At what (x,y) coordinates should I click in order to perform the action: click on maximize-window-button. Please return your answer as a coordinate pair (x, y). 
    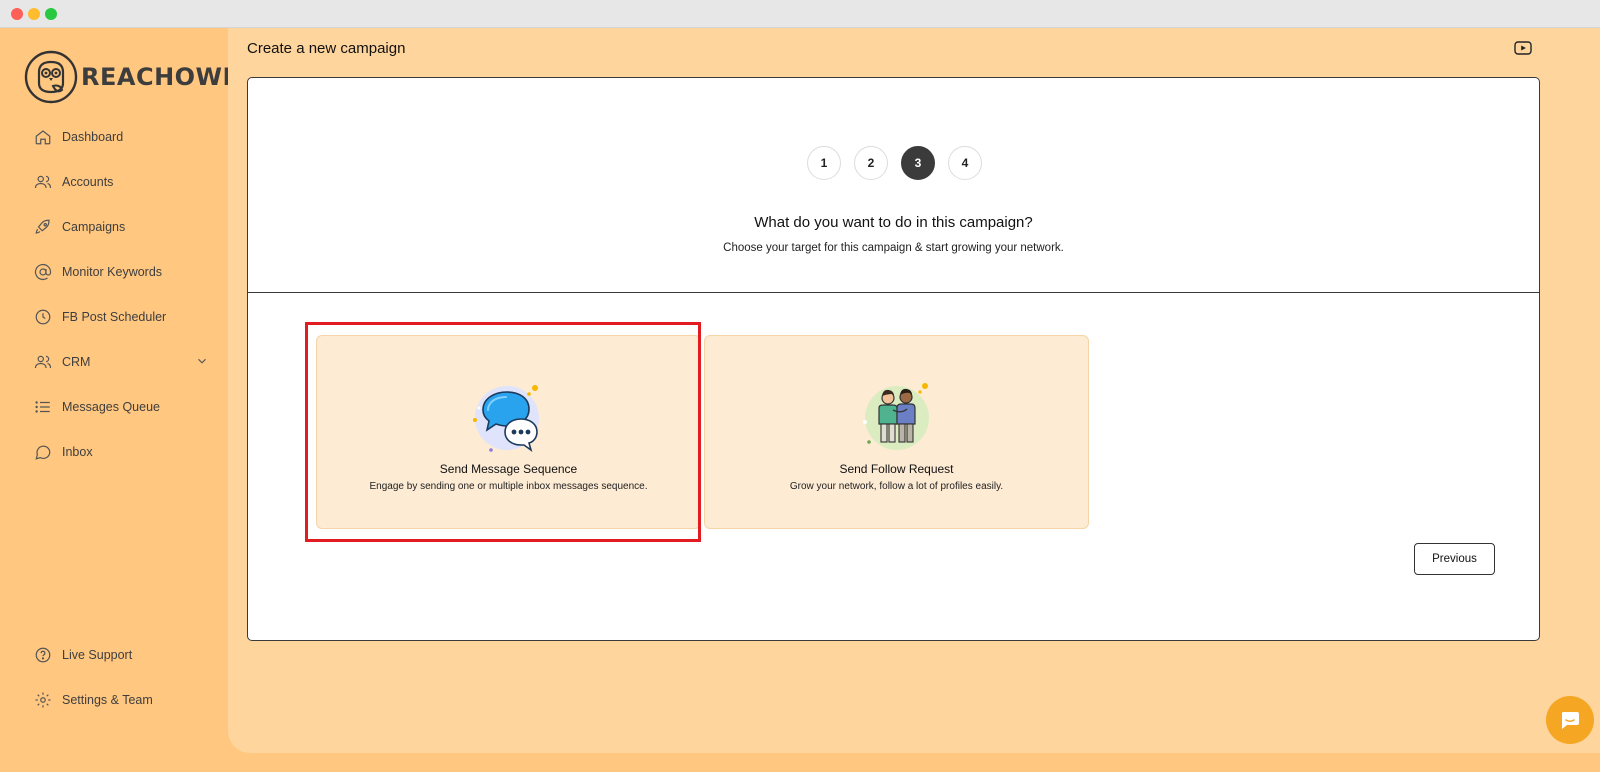
    Looking at the image, I should click on (51, 14).